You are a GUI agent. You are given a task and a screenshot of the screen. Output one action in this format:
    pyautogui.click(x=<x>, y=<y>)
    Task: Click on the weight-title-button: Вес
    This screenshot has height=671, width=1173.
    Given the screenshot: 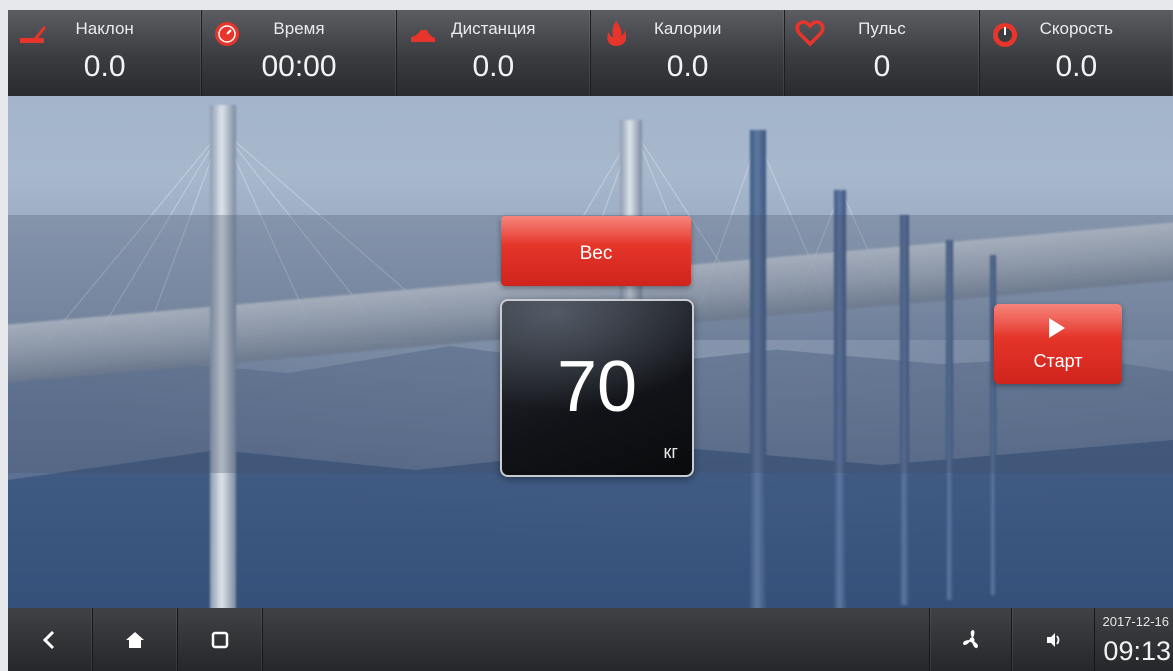 What is the action you would take?
    pyautogui.click(x=596, y=251)
    